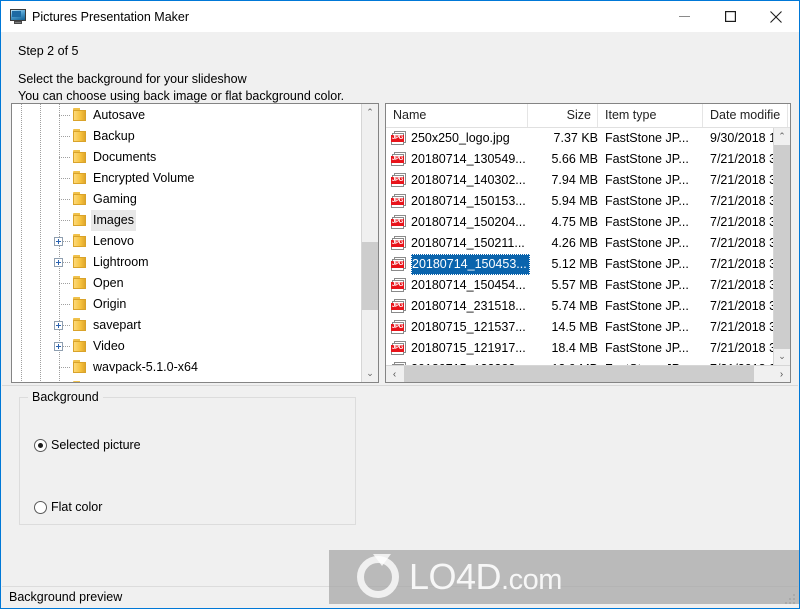 This screenshot has height=609, width=800. I want to click on radio-flat-color-label: Flat color, so click(77, 507).